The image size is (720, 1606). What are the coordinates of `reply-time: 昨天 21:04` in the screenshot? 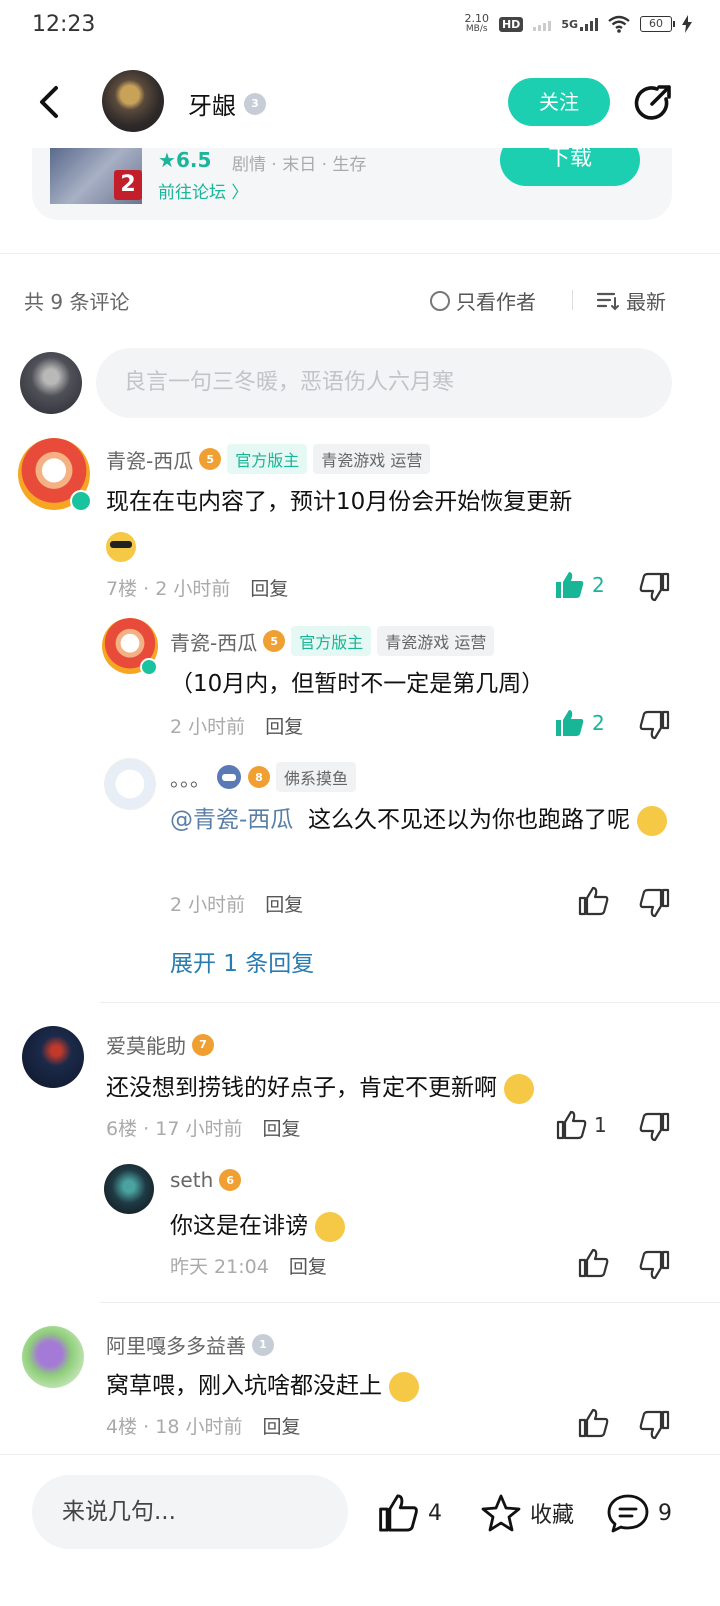 It's located at (219, 1267).